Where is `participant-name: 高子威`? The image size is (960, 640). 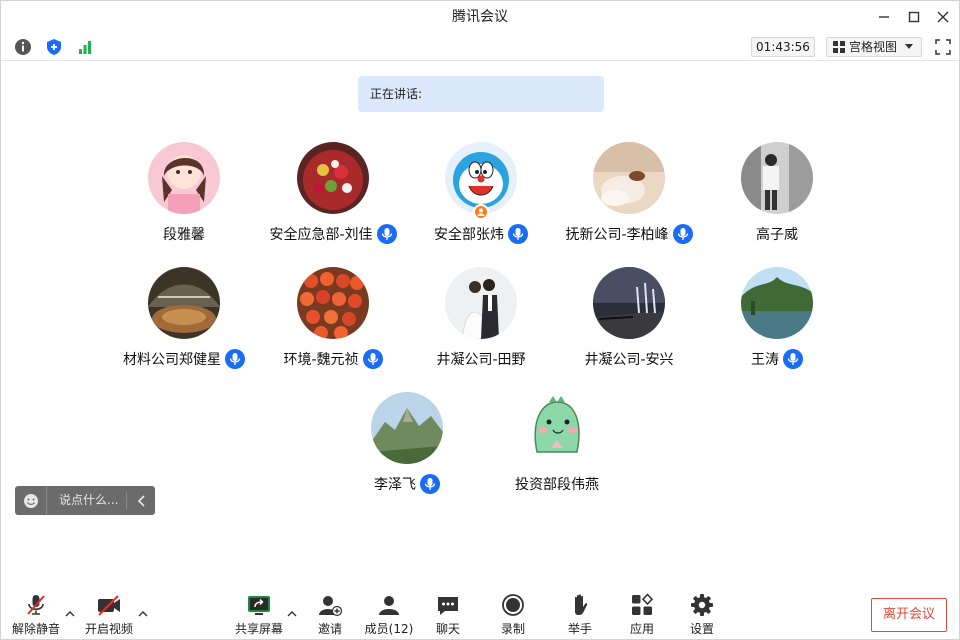
participant-name: 高子威 is located at coordinates (777, 235).